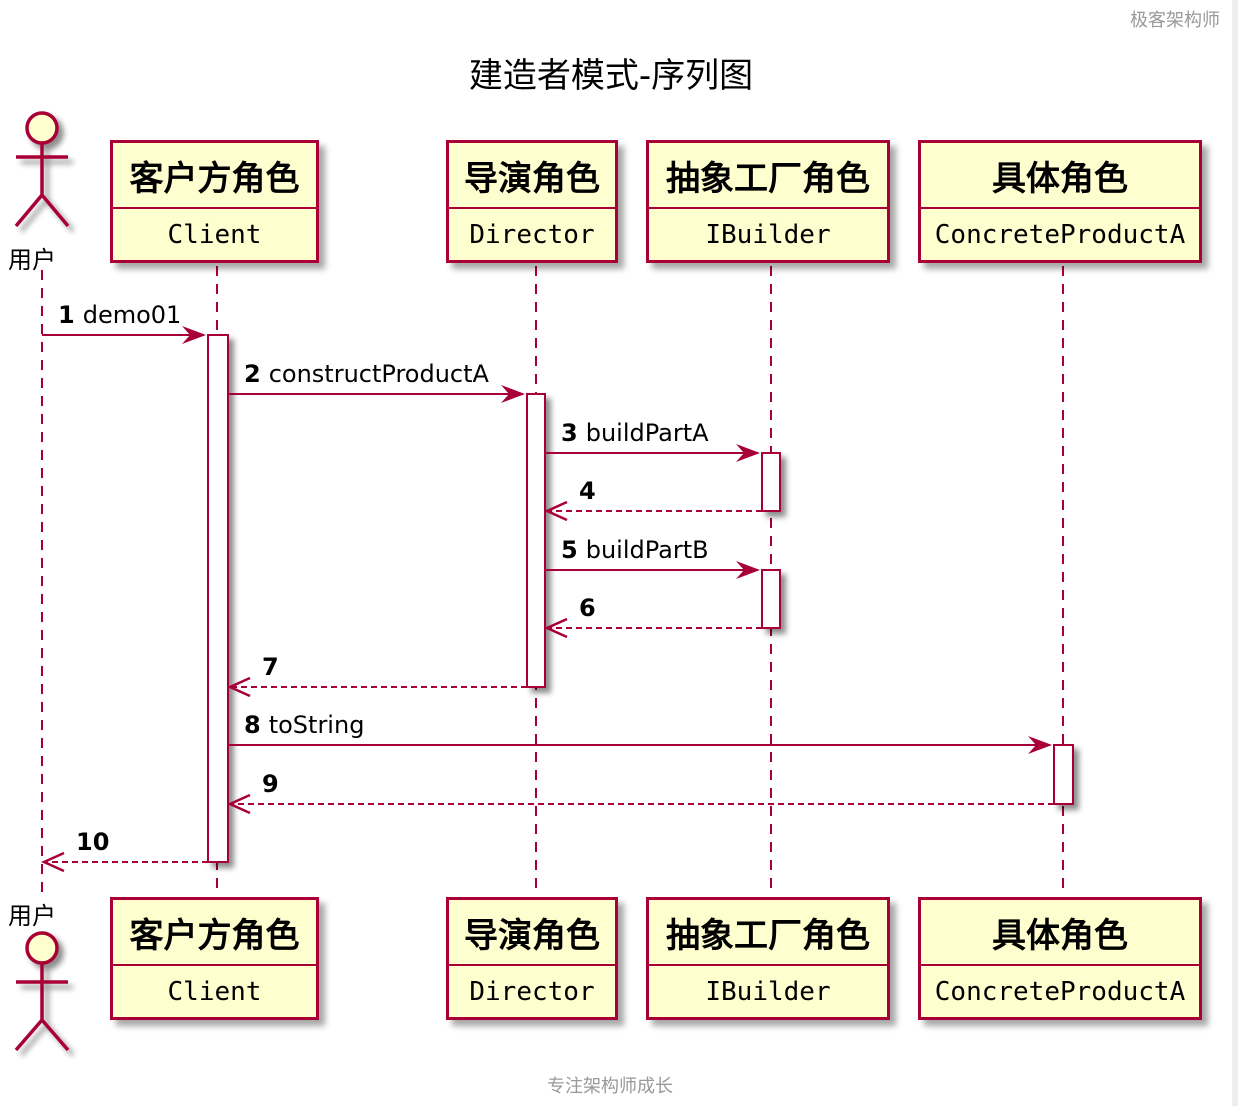  What do you see at coordinates (569, 433) in the screenshot?
I see `message-number: 3` at bounding box center [569, 433].